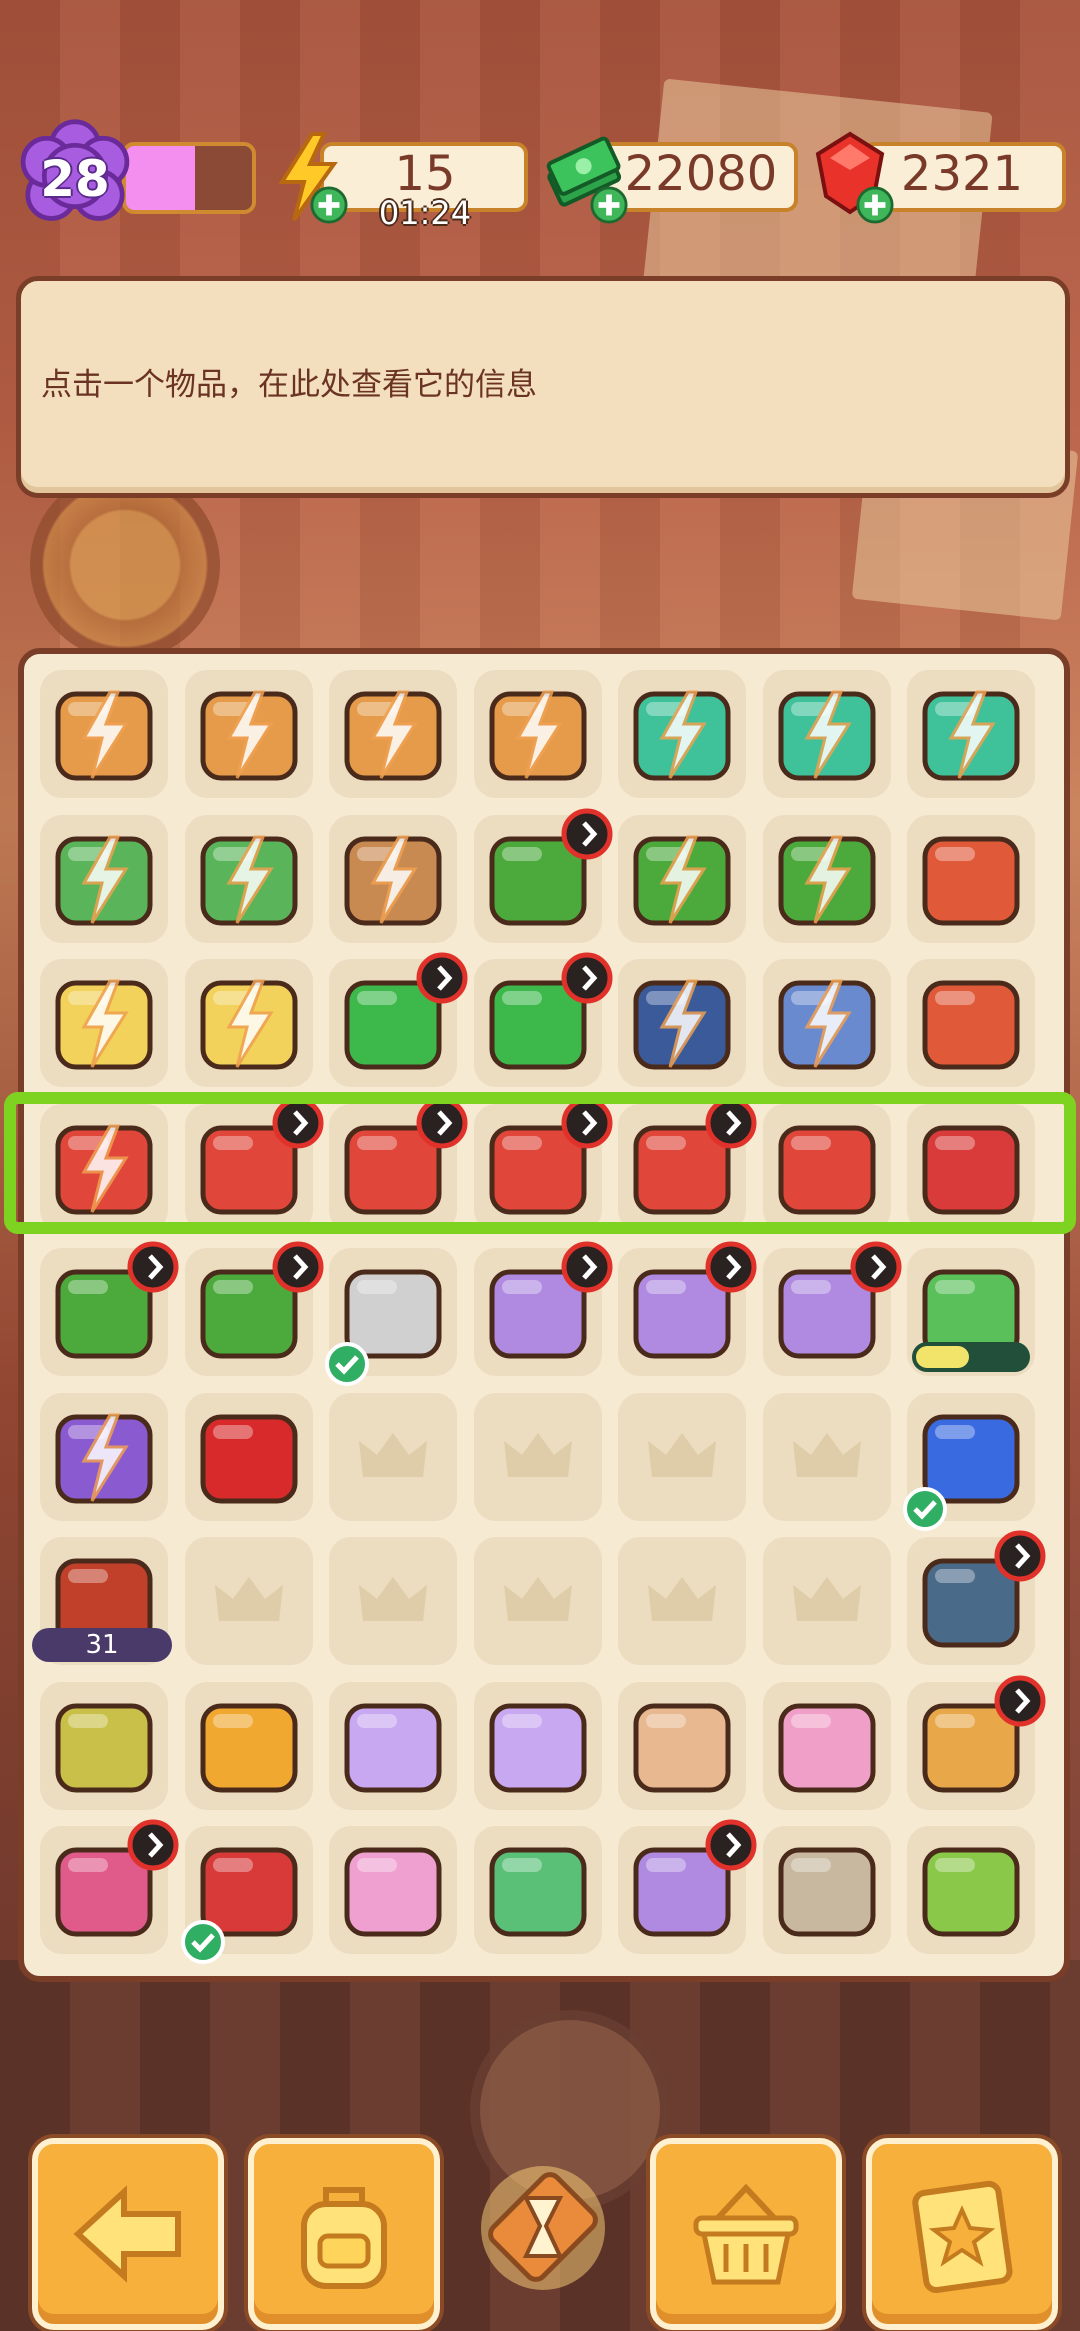  I want to click on item-progress-bar, so click(971, 1357).